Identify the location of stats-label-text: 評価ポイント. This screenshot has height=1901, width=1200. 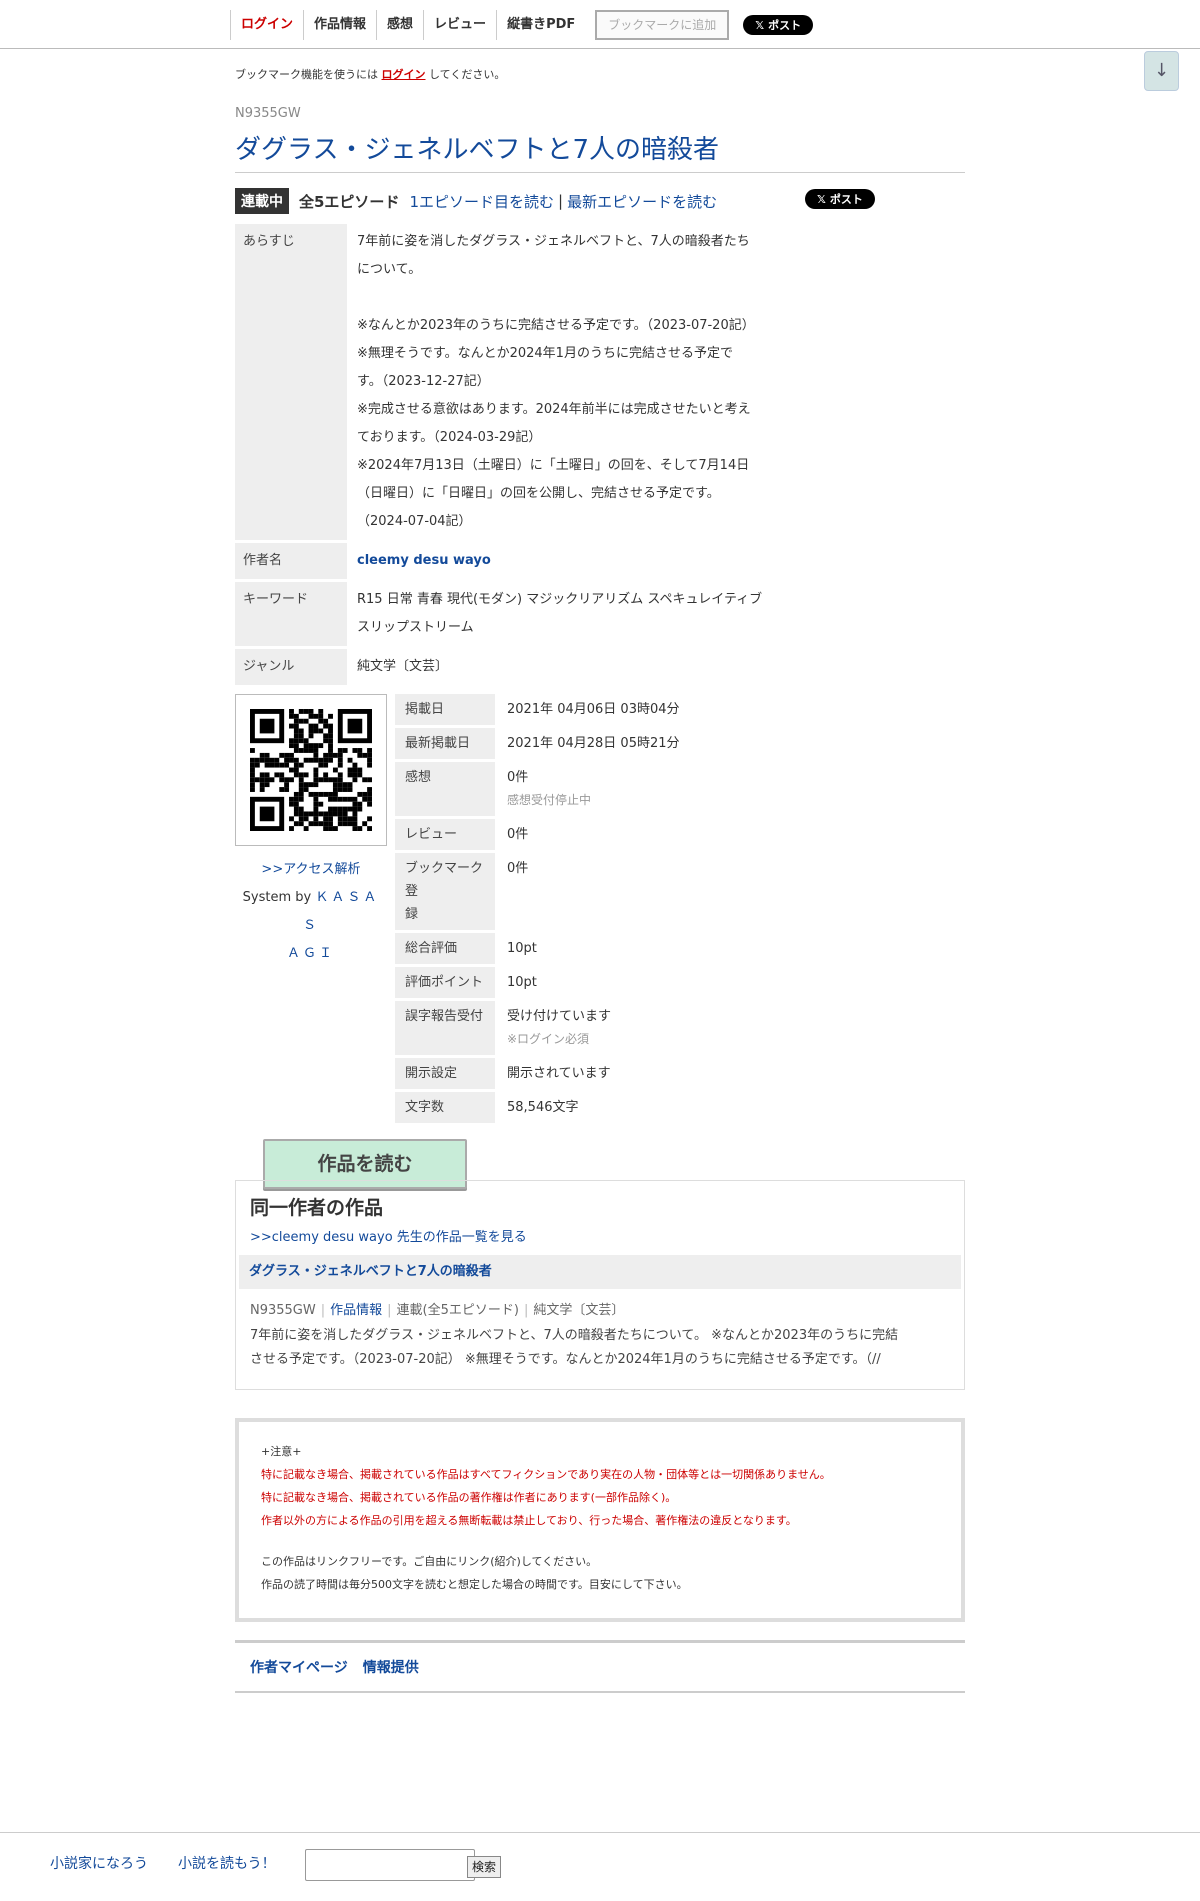
(444, 982).